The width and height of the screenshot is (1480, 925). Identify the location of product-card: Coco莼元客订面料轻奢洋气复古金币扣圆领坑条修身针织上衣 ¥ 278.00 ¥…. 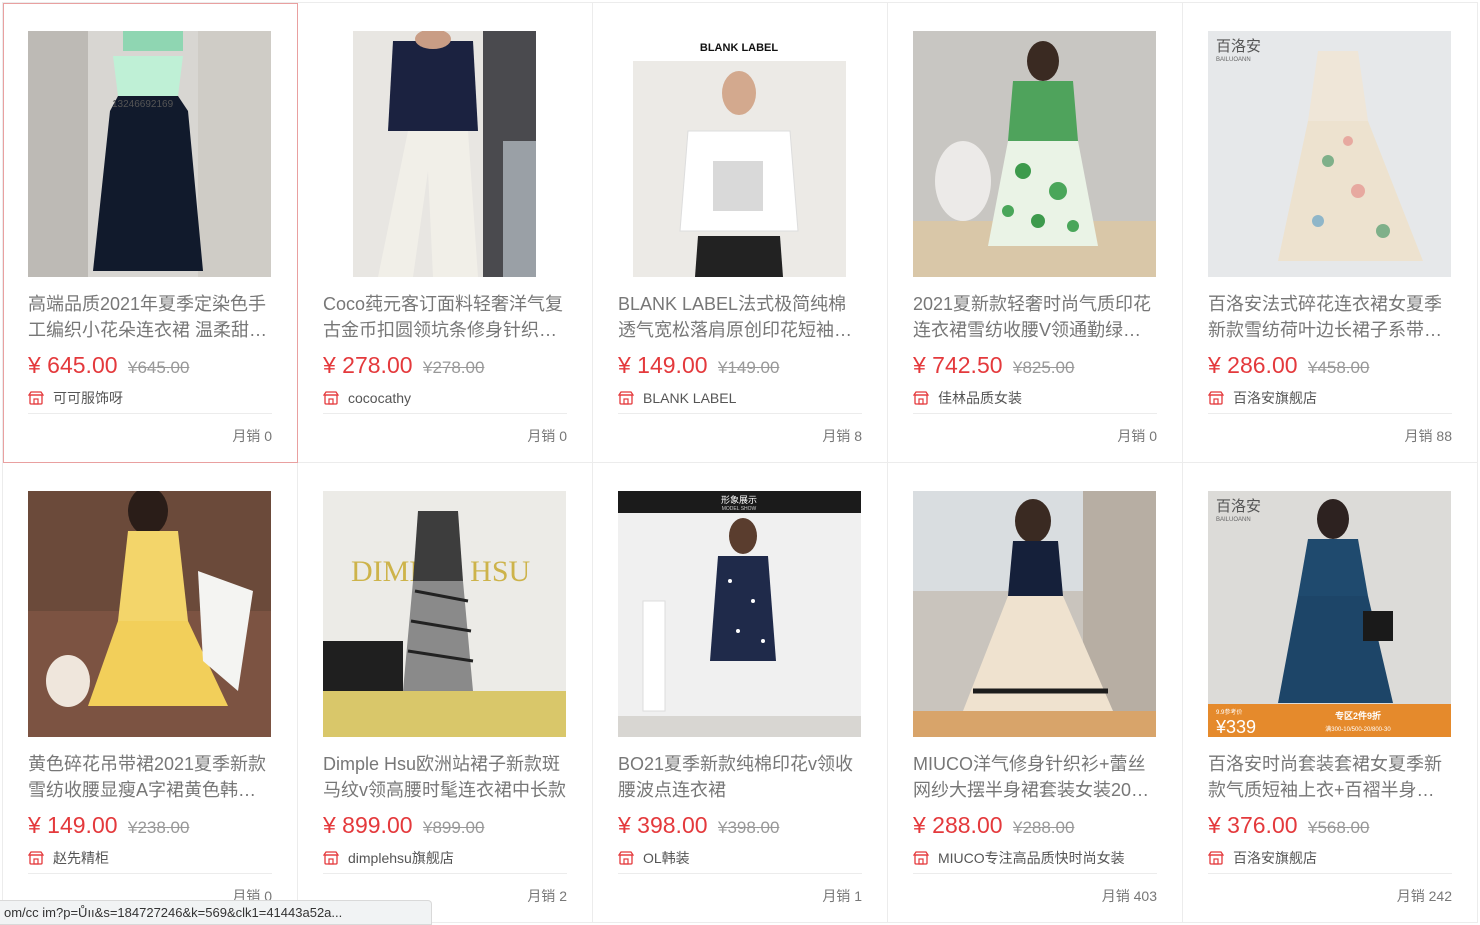
(445, 233).